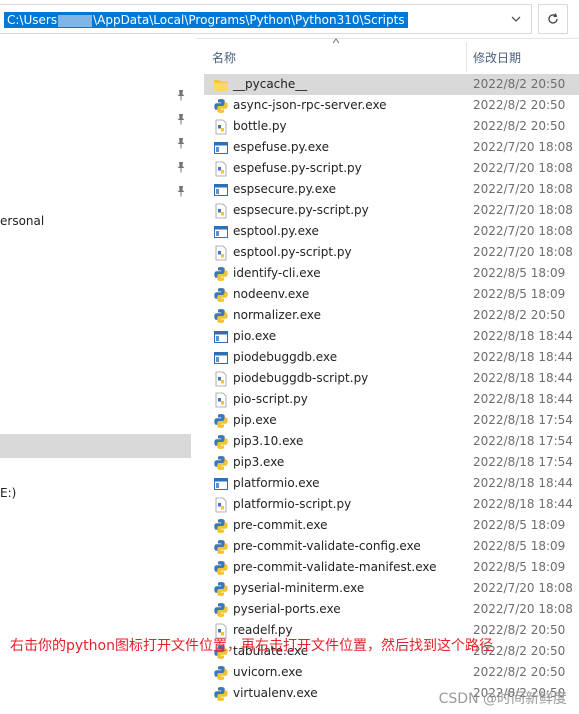  What do you see at coordinates (391, 210) in the screenshot?
I see `file-row: espsecure.py-script.py 2022/7/20 18:08` at bounding box center [391, 210].